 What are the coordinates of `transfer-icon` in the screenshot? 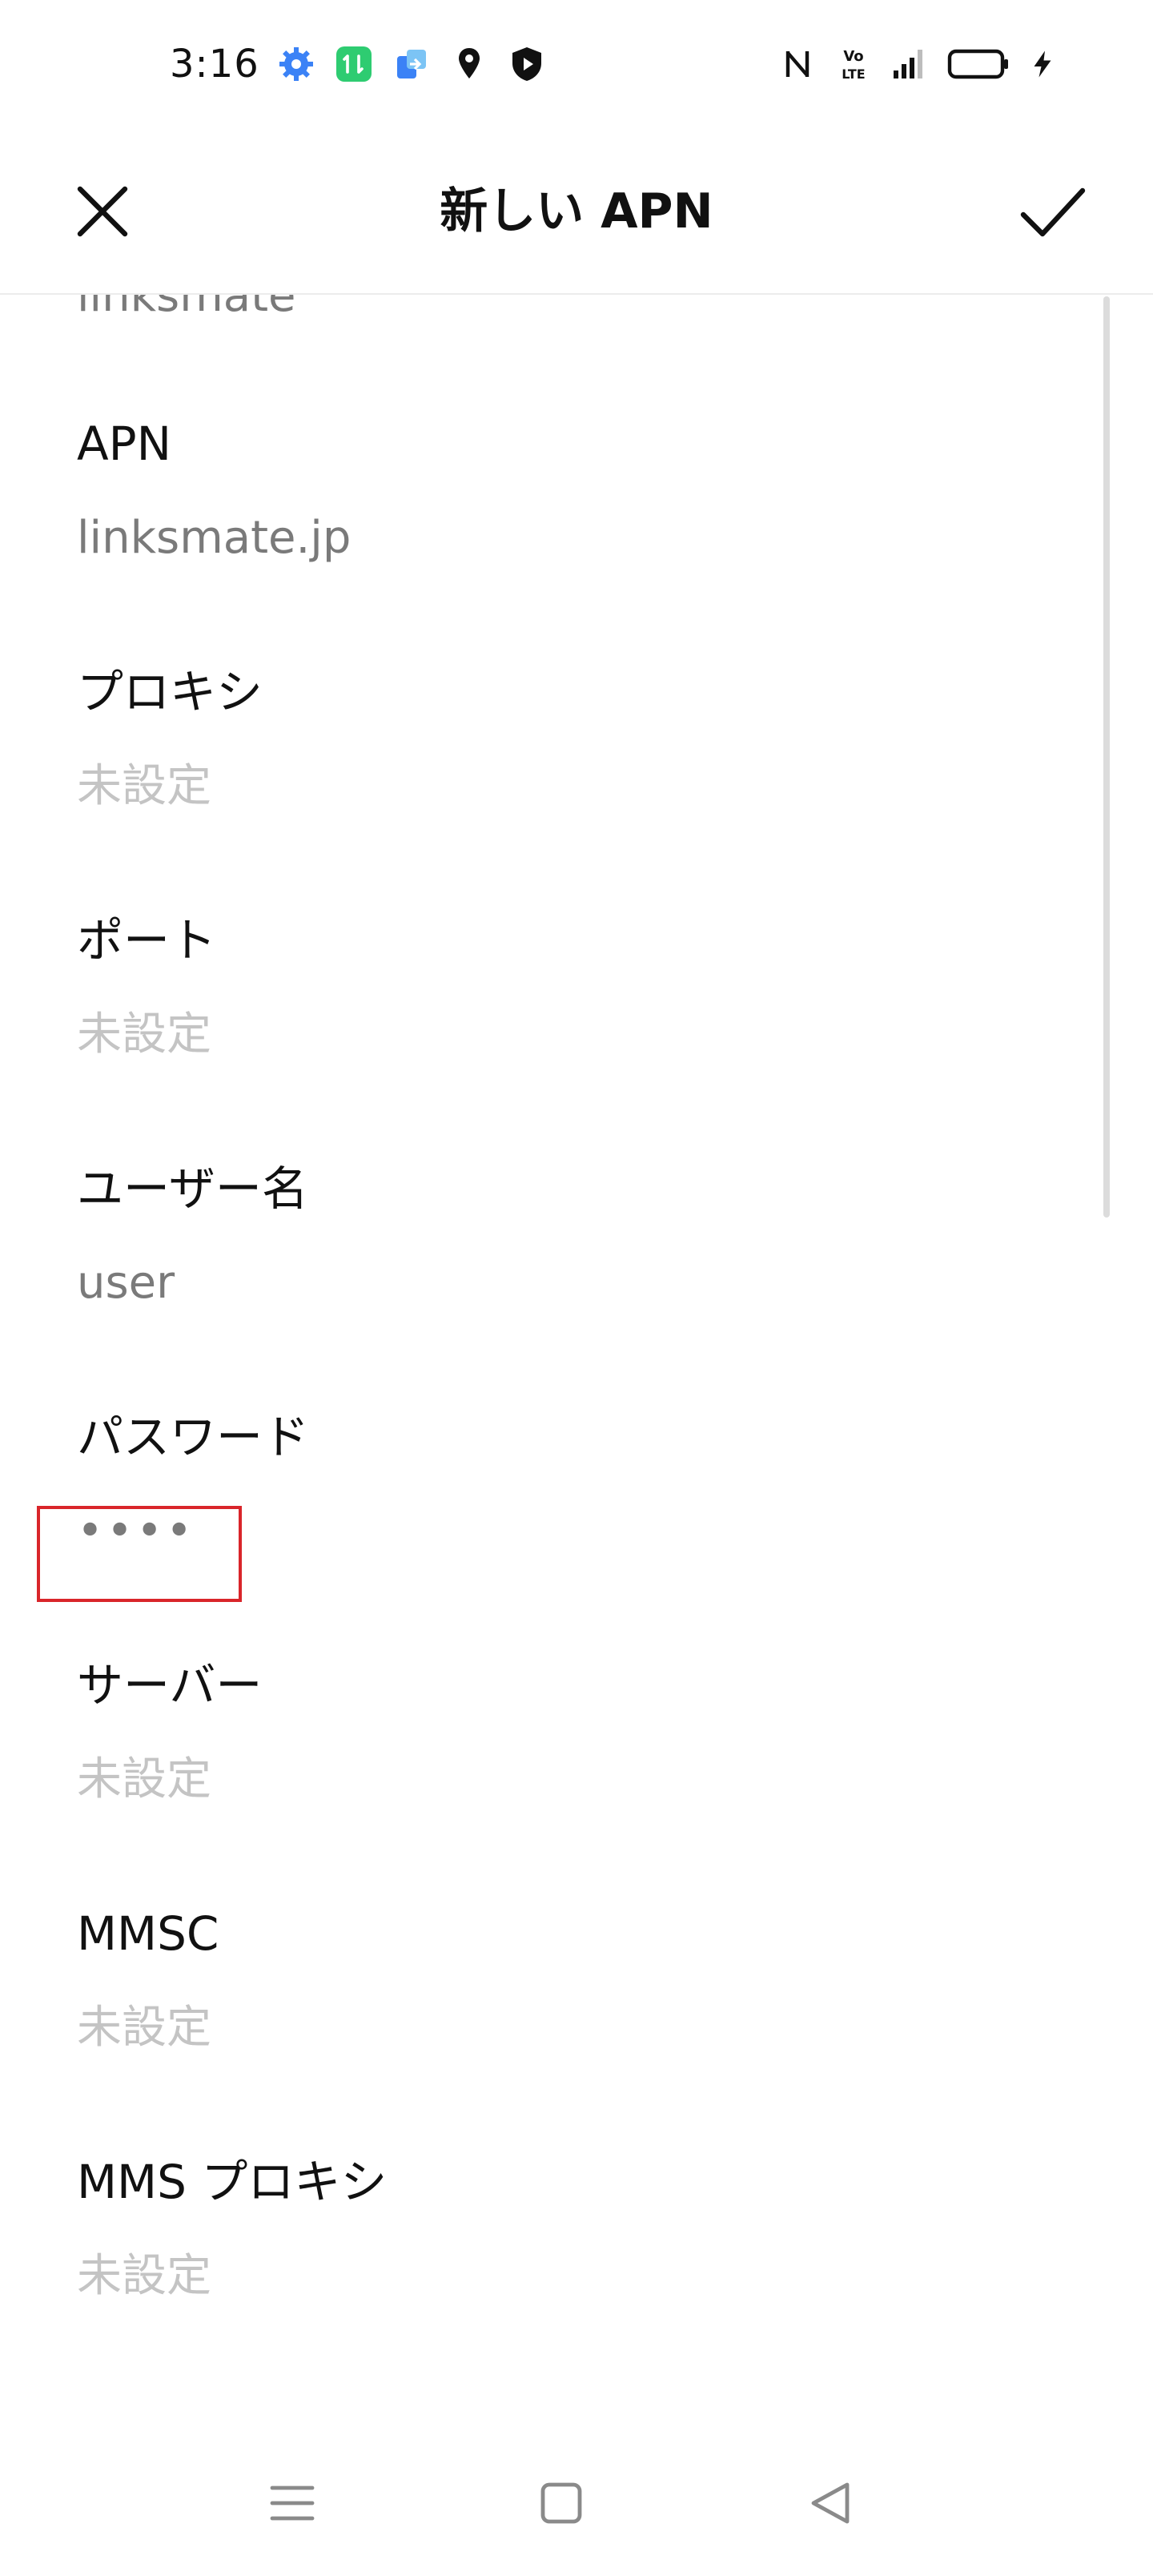 It's located at (412, 64).